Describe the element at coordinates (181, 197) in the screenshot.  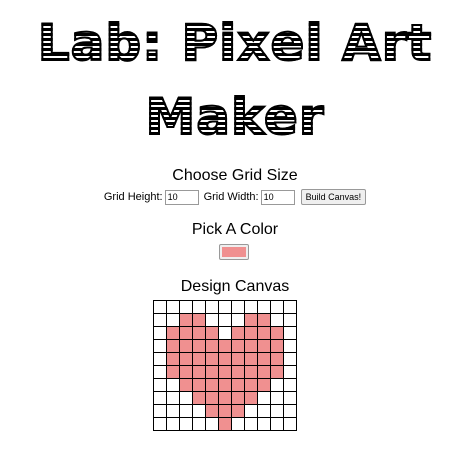
I see `grid-height-input` at that location.